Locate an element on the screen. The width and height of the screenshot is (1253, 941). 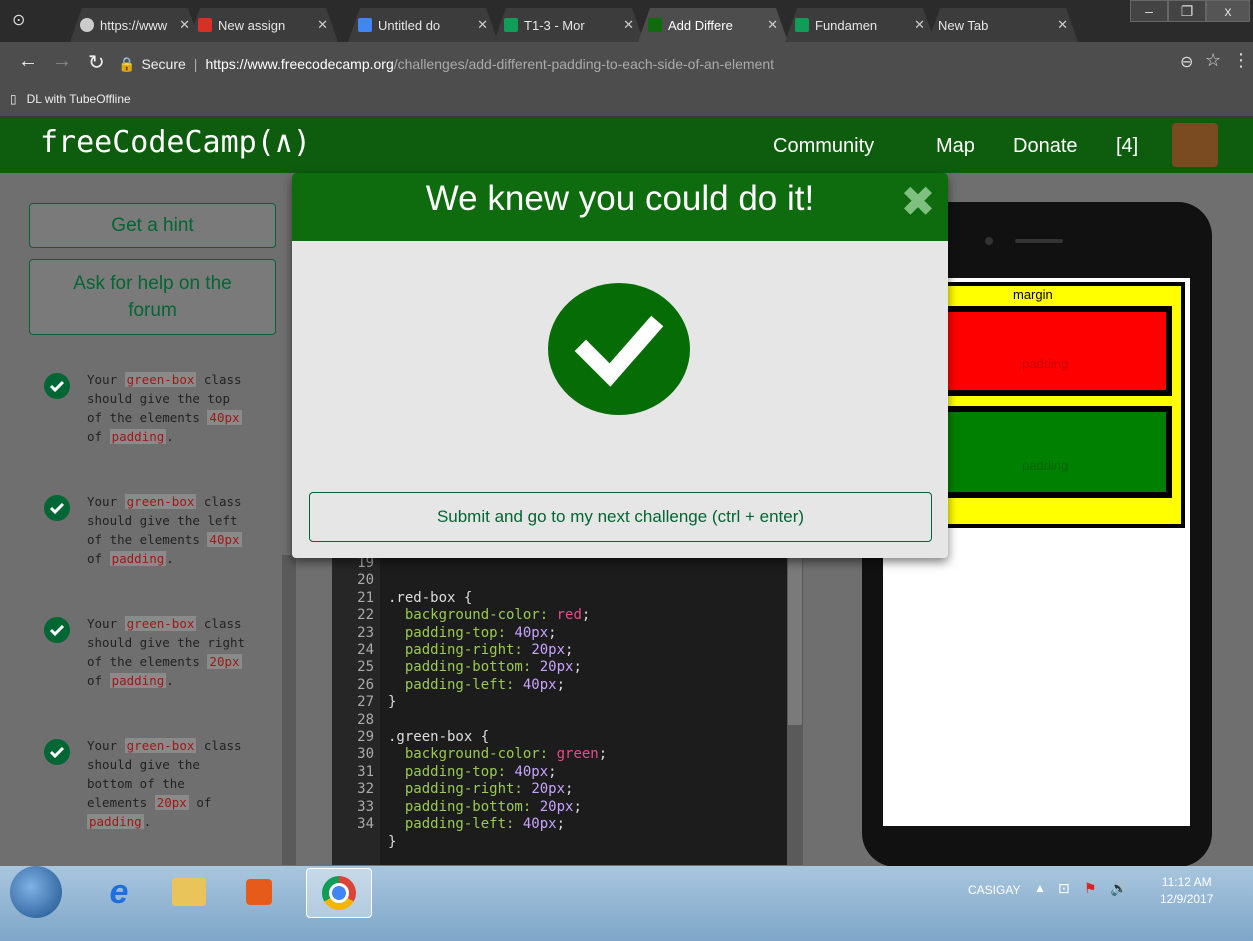
taskbar-user: CASIGAY is located at coordinates (994, 890).